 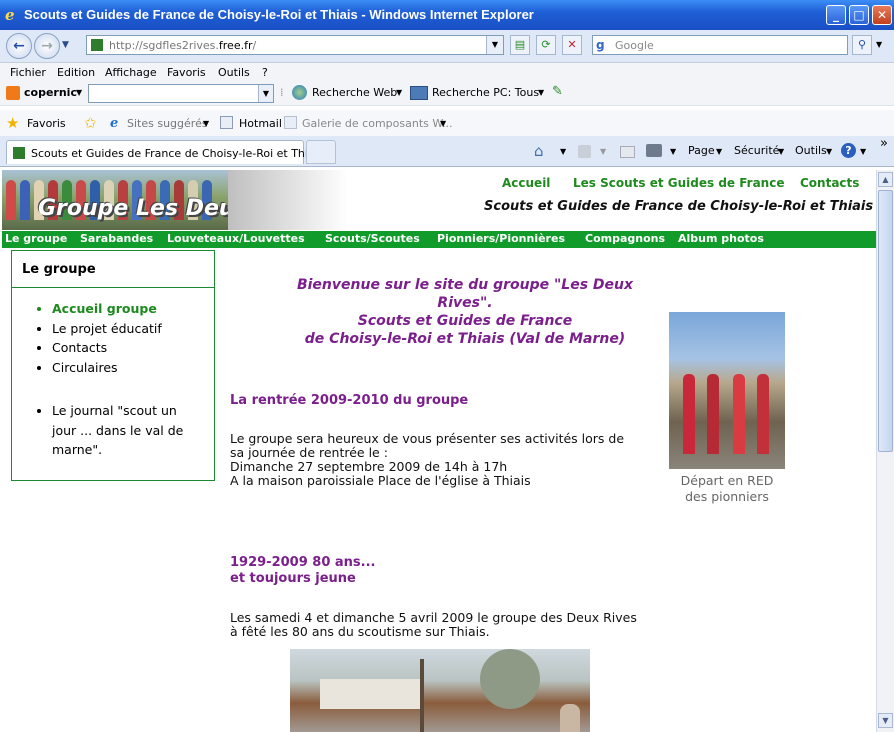 What do you see at coordinates (678, 183) in the screenshot?
I see `top-link-sgdf: Les Scouts et Guides de France` at bounding box center [678, 183].